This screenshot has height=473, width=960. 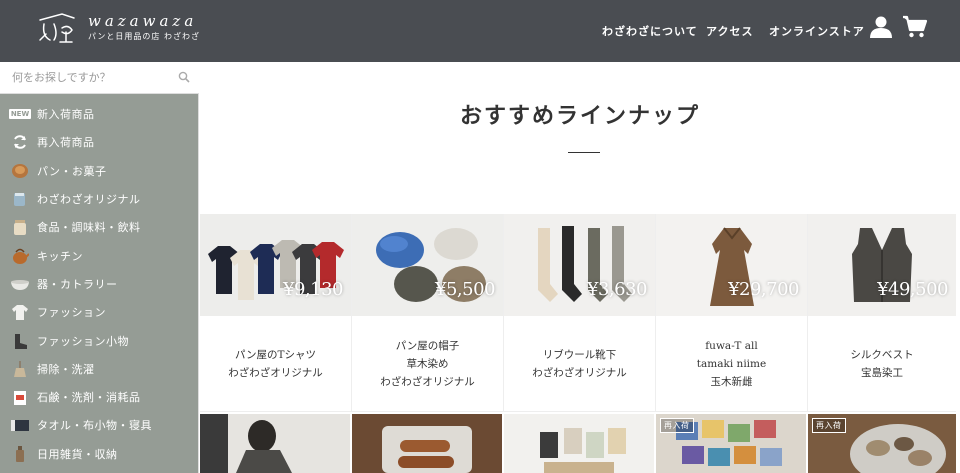 I want to click on category-cleaning-laundry: 掃除・洗濯, so click(x=99, y=369).